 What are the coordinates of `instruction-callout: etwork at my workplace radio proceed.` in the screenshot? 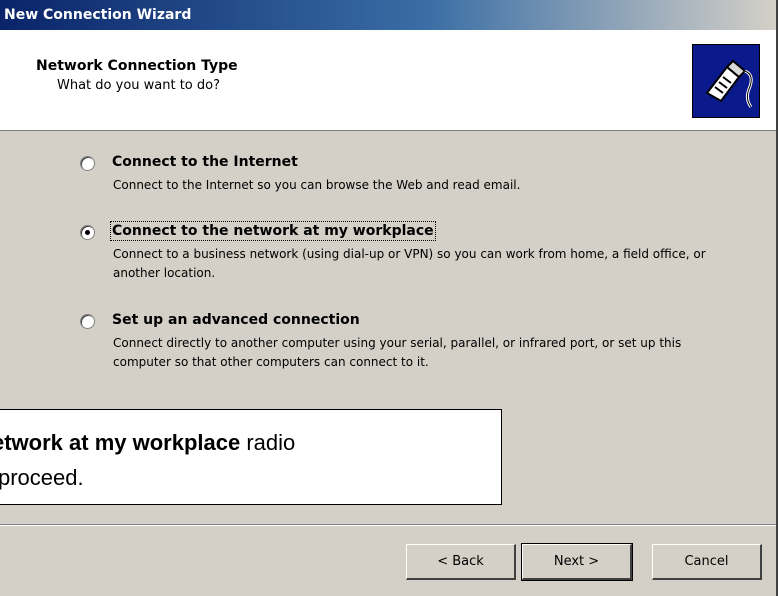 It's located at (251, 457).